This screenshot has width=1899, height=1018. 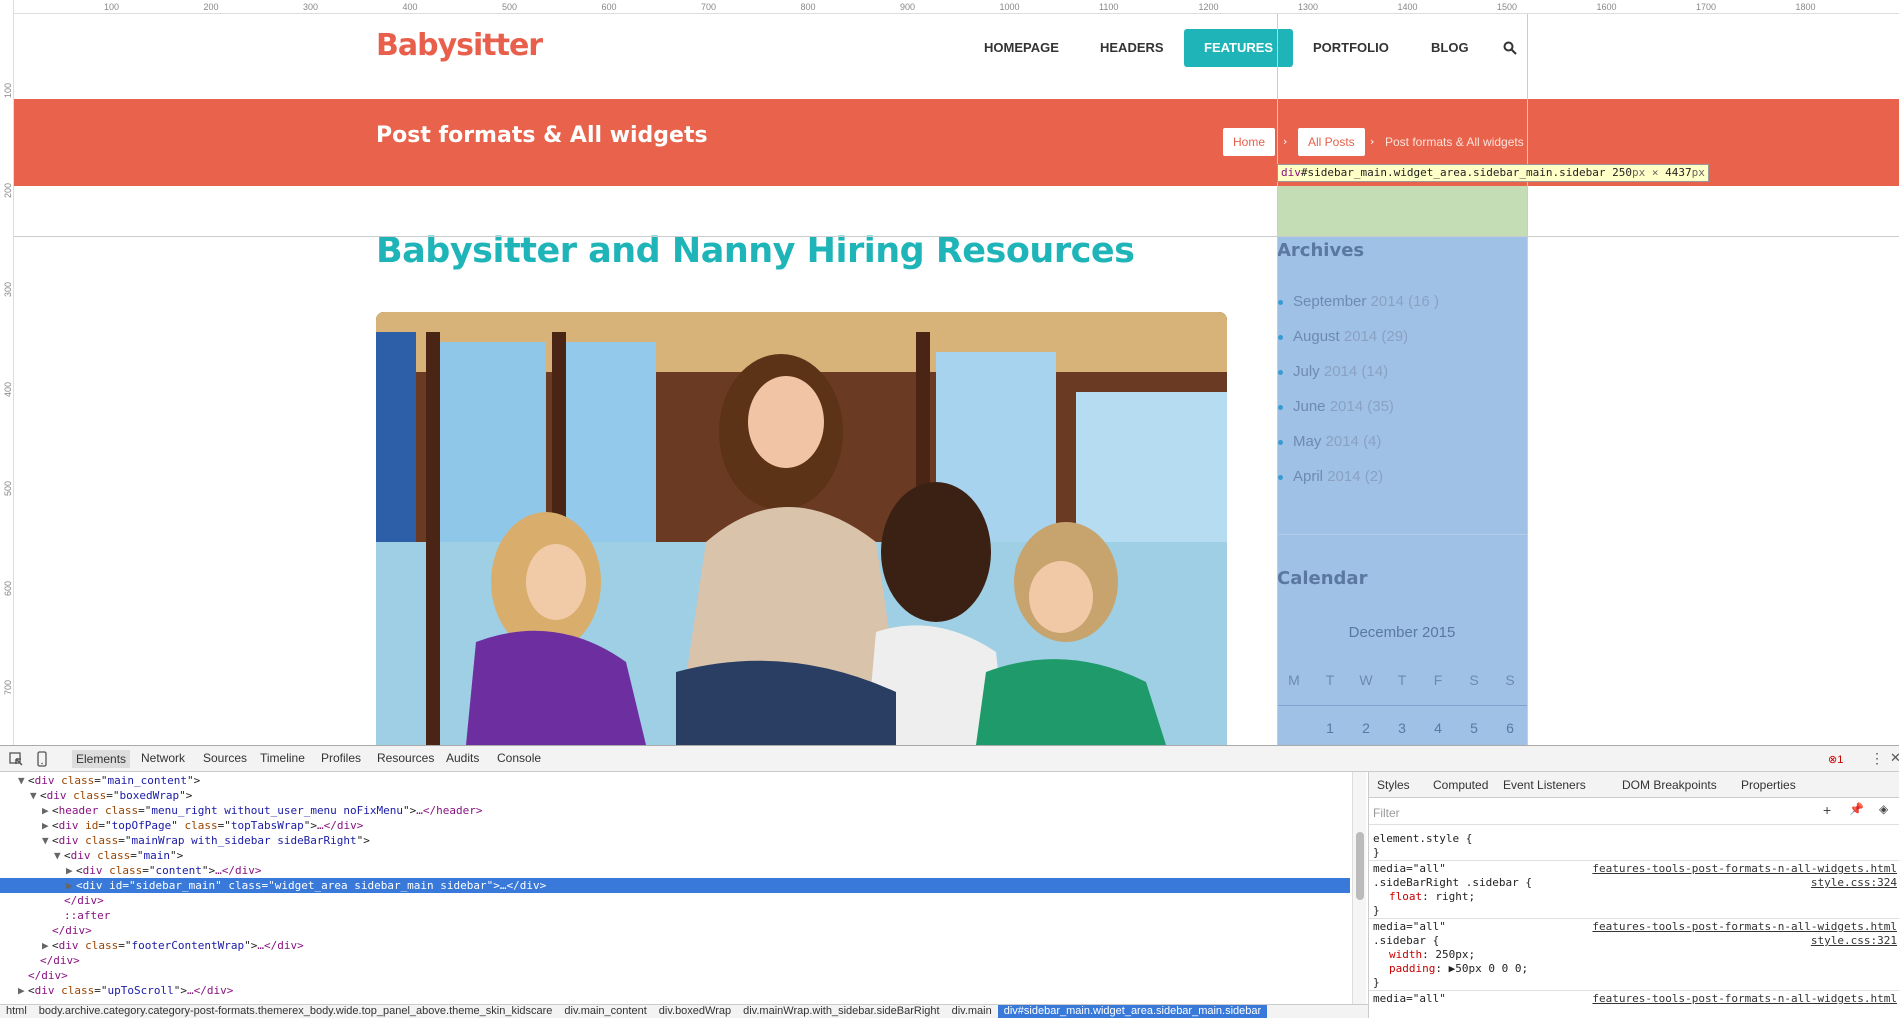 What do you see at coordinates (1854, 883) in the screenshot?
I see `rule-stylesheet-link: style.css:324` at bounding box center [1854, 883].